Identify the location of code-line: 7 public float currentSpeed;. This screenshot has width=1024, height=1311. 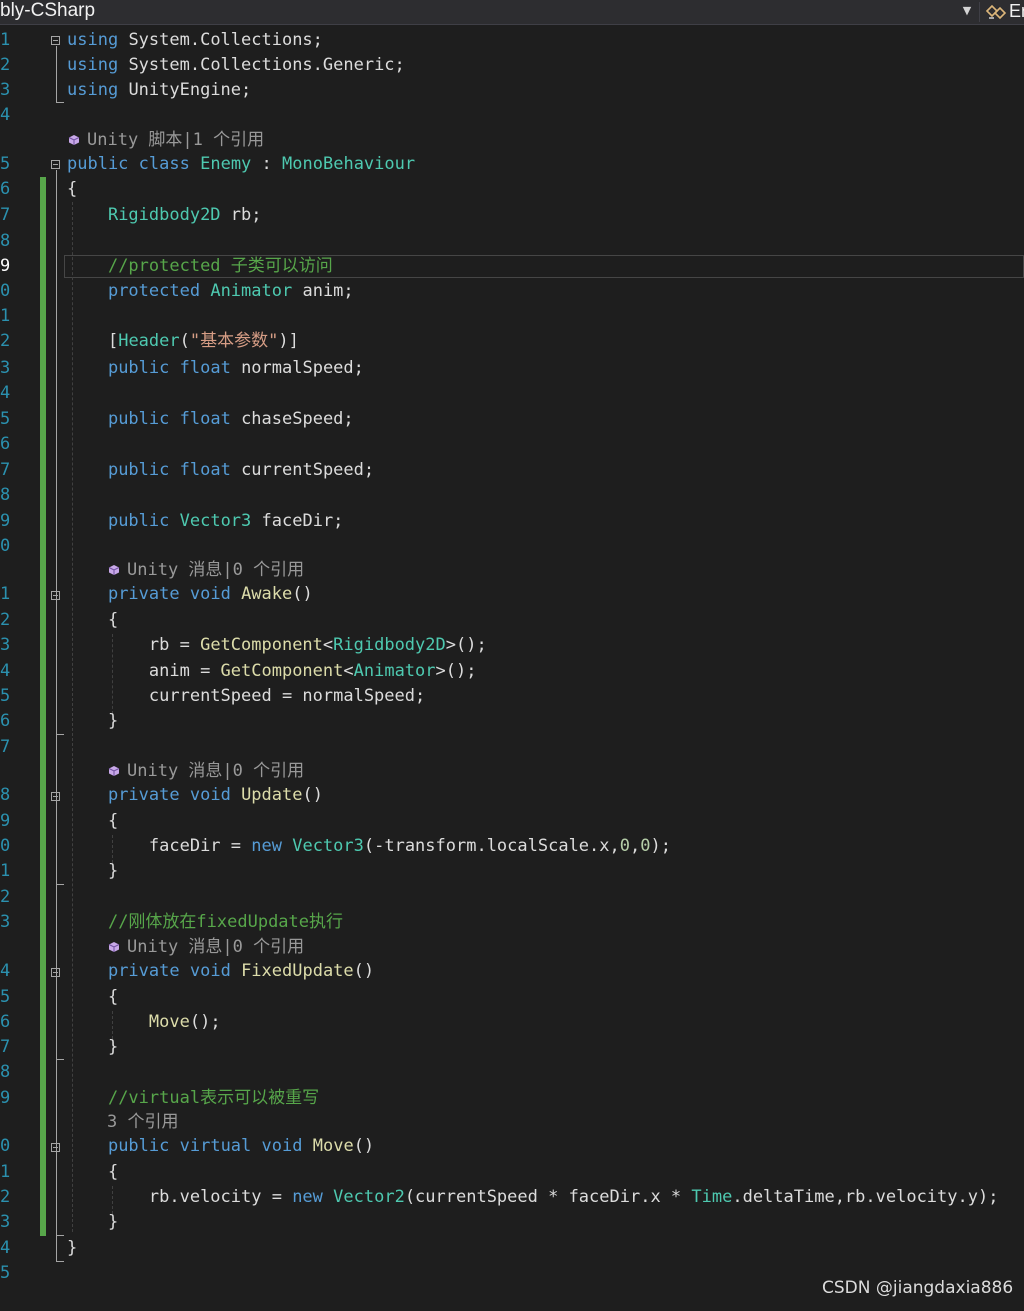
(512, 470).